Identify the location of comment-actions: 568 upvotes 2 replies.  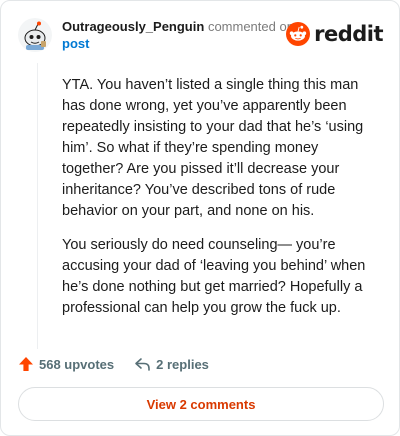
(113, 364).